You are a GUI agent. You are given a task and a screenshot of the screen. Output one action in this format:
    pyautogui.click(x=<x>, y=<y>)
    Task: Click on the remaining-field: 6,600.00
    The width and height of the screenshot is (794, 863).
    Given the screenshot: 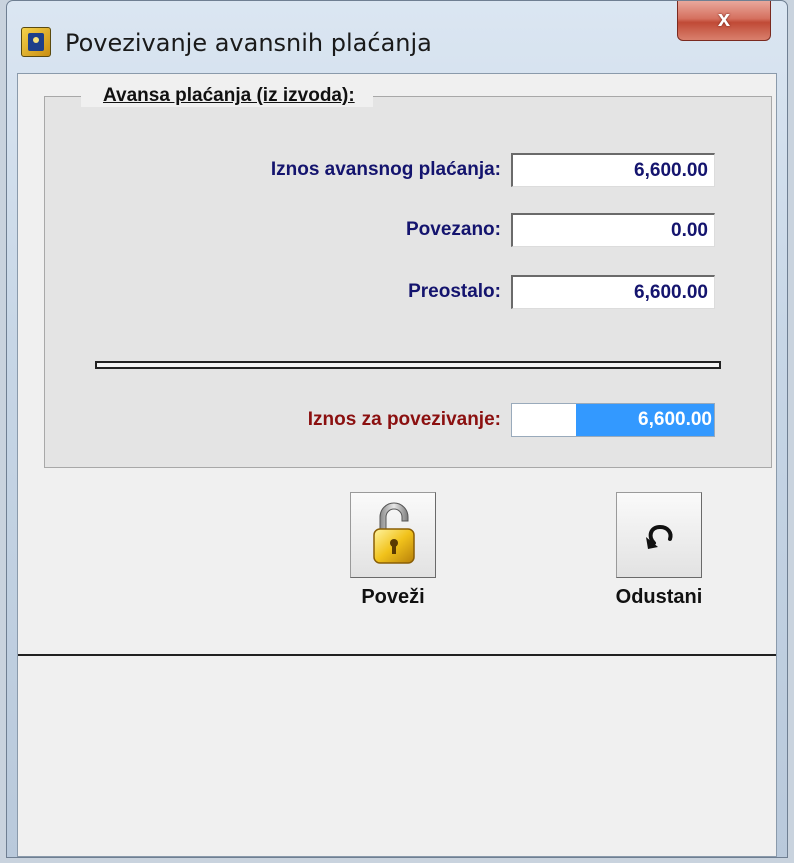 What is the action you would take?
    pyautogui.click(x=613, y=292)
    